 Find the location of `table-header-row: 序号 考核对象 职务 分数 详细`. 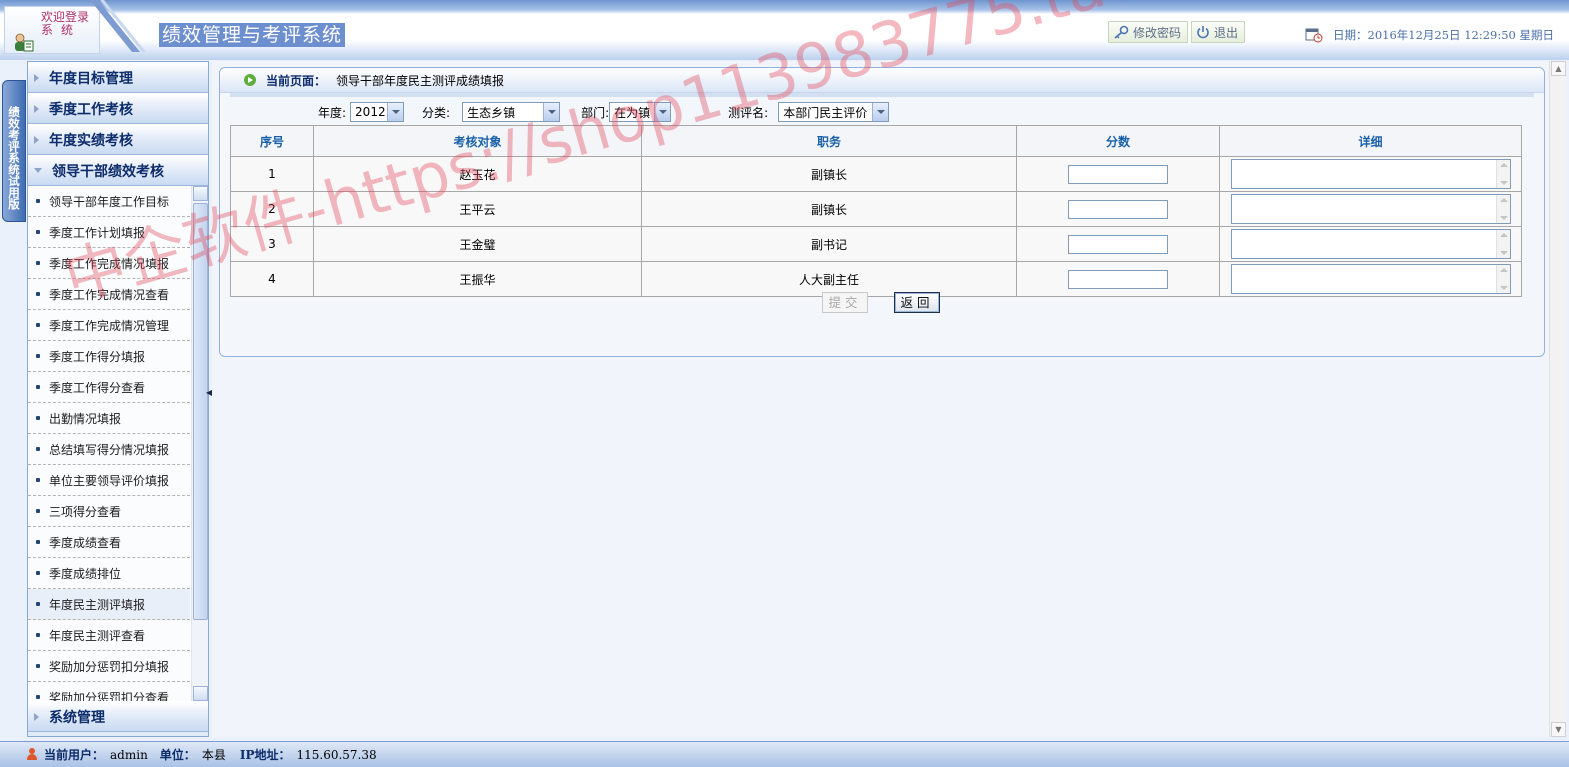

table-header-row: 序号 考核对象 职务 分数 详细 is located at coordinates (876, 141).